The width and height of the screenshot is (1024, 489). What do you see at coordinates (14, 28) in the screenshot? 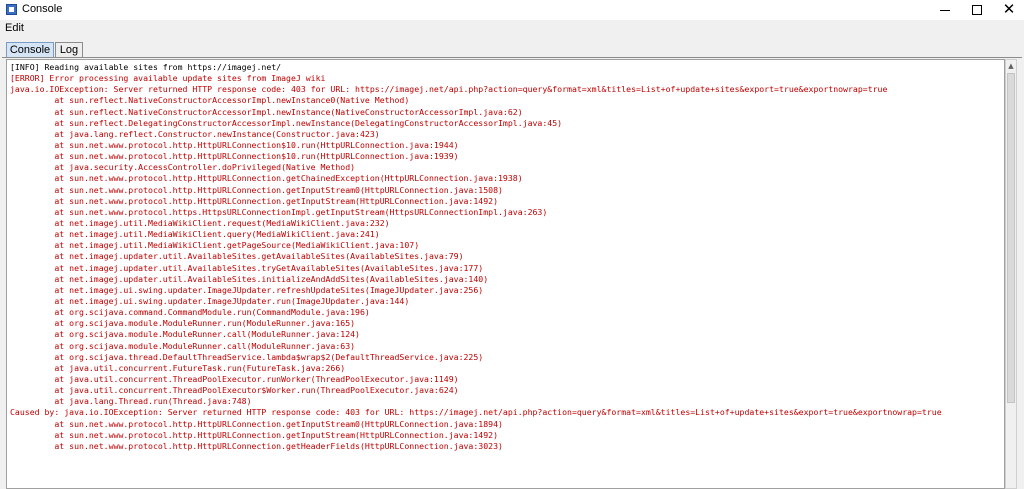
I see `menu-edit: Edit` at bounding box center [14, 28].